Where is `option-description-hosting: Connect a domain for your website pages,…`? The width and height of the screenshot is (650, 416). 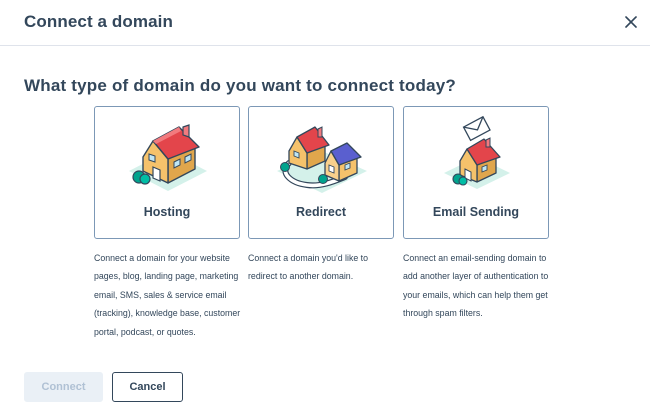
option-description-hosting: Connect a domain for your website pages,… is located at coordinates (167, 295).